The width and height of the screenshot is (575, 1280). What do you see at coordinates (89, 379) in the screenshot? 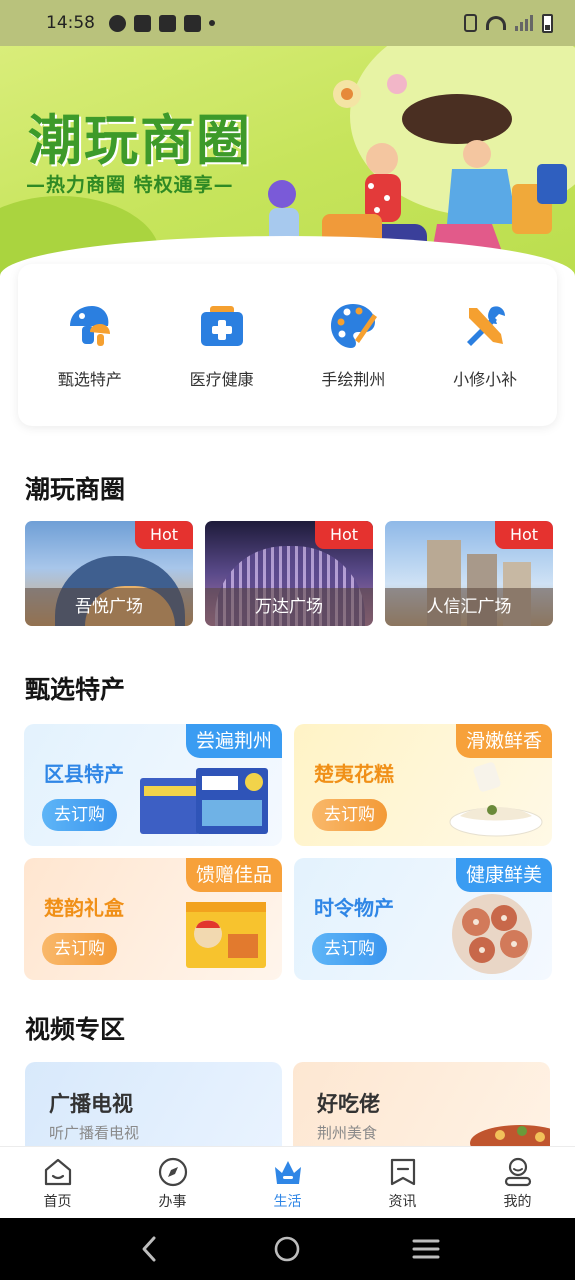
I see `category-label: 甄选特产` at bounding box center [89, 379].